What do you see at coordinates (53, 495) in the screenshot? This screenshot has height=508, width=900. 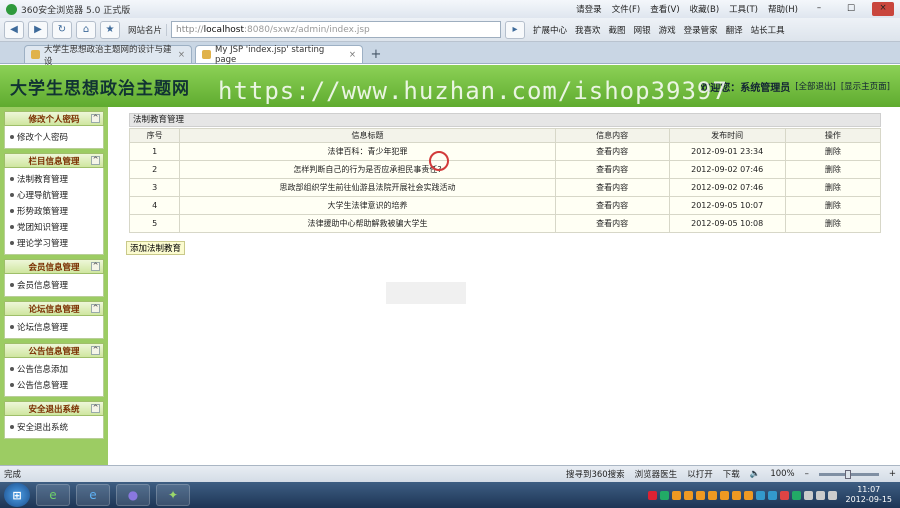 I see `taskbar-360-browser-icon: e` at bounding box center [53, 495].